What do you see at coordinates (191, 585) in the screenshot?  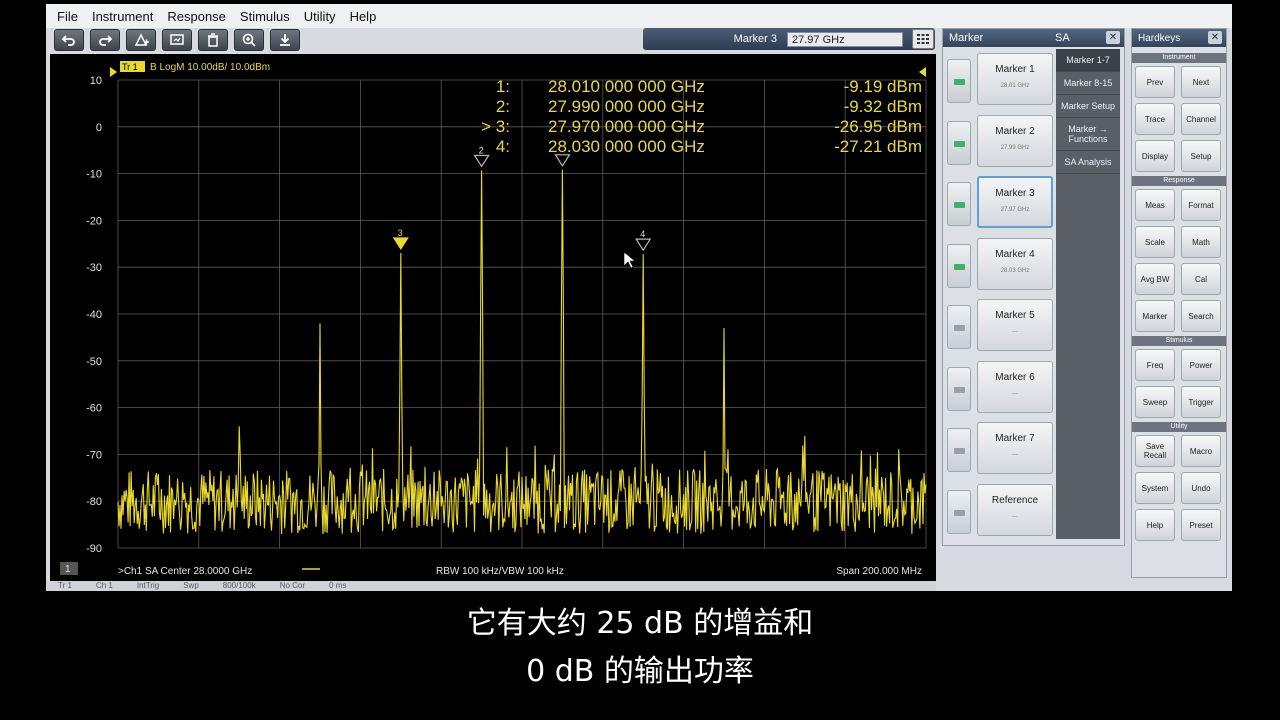 I see `status-item: Swp` at bounding box center [191, 585].